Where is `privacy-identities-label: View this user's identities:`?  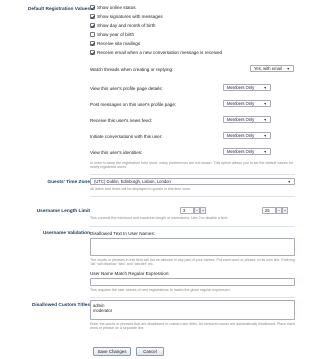 privacy-identities-label: View this user's identities: is located at coordinates (116, 152).